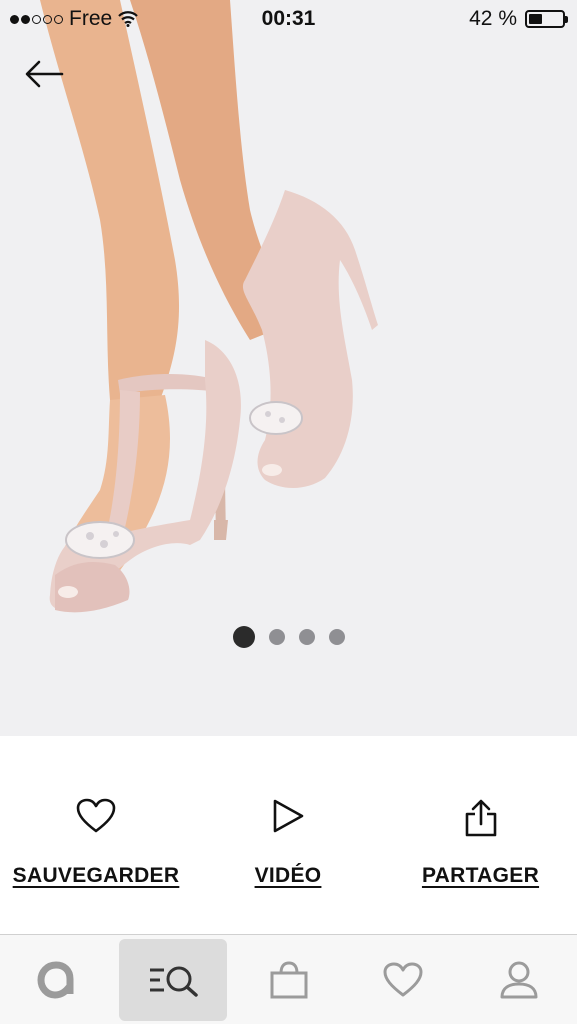 This screenshot has height=1024, width=577. What do you see at coordinates (288, 19) in the screenshot?
I see `status-bar: Free 00:31 42 %` at bounding box center [288, 19].